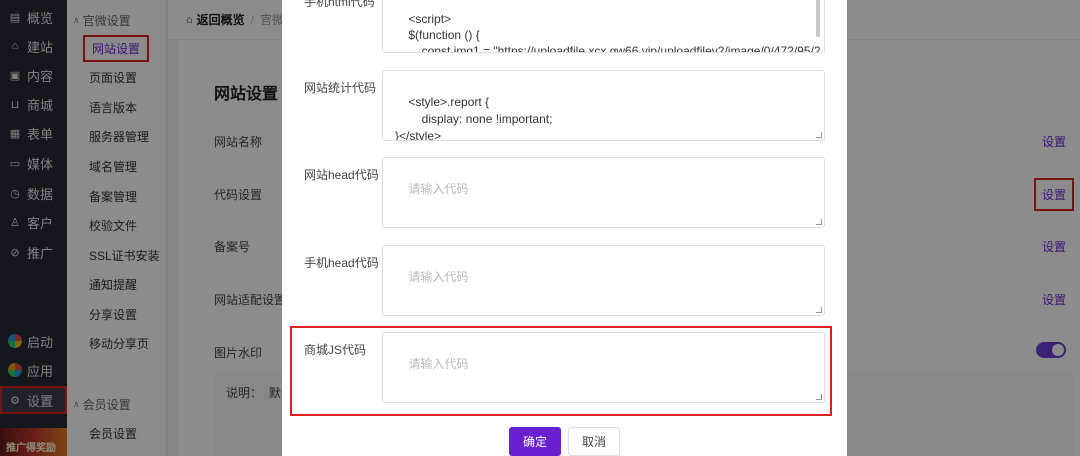 This screenshot has width=1080, height=456. Describe the element at coordinates (438, 364) in the screenshot. I see `shop-js-placeholder: 请输入代码` at that location.